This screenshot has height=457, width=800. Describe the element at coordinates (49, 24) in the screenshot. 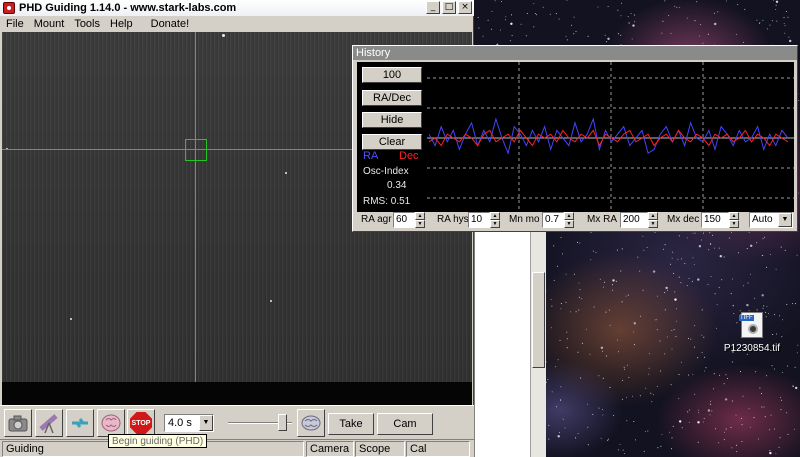

I see `menu-mount: Mount` at that location.